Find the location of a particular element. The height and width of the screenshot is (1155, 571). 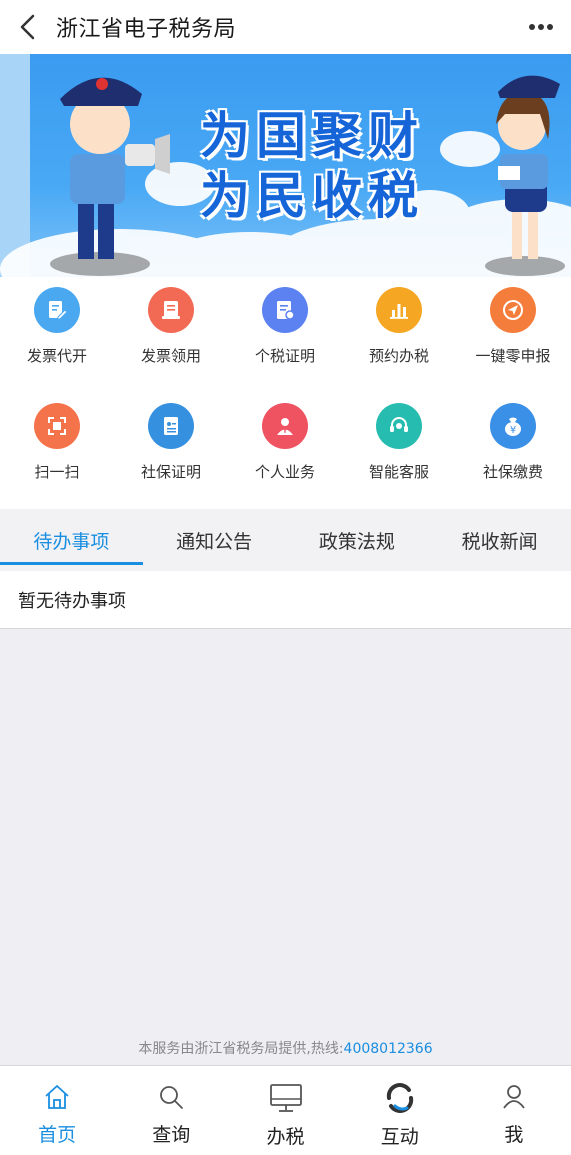

tax-certificate-icon is located at coordinates (286, 310).